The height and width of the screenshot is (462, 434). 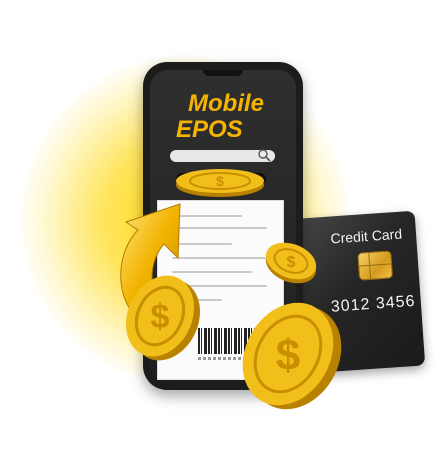 What do you see at coordinates (226, 103) in the screenshot?
I see `app-title-line1: Mobile` at bounding box center [226, 103].